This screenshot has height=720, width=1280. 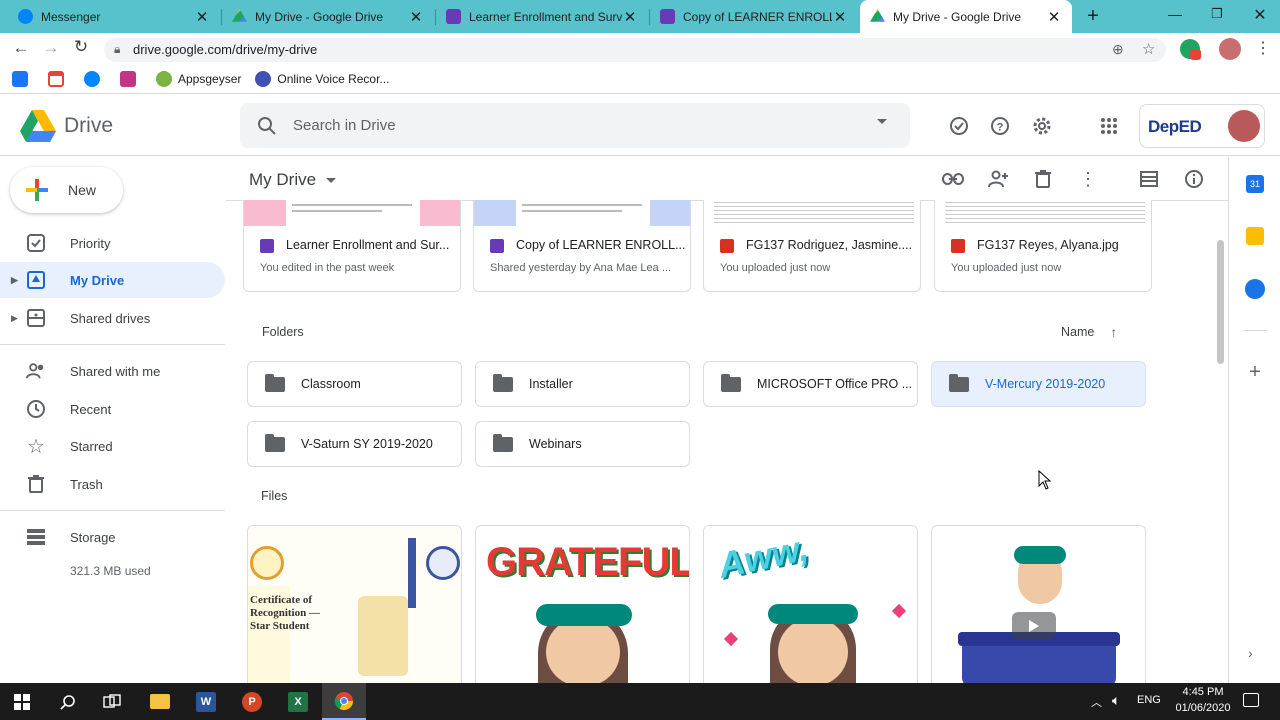 What do you see at coordinates (1255, 184) in the screenshot?
I see `calendar-icon: 31` at bounding box center [1255, 184].